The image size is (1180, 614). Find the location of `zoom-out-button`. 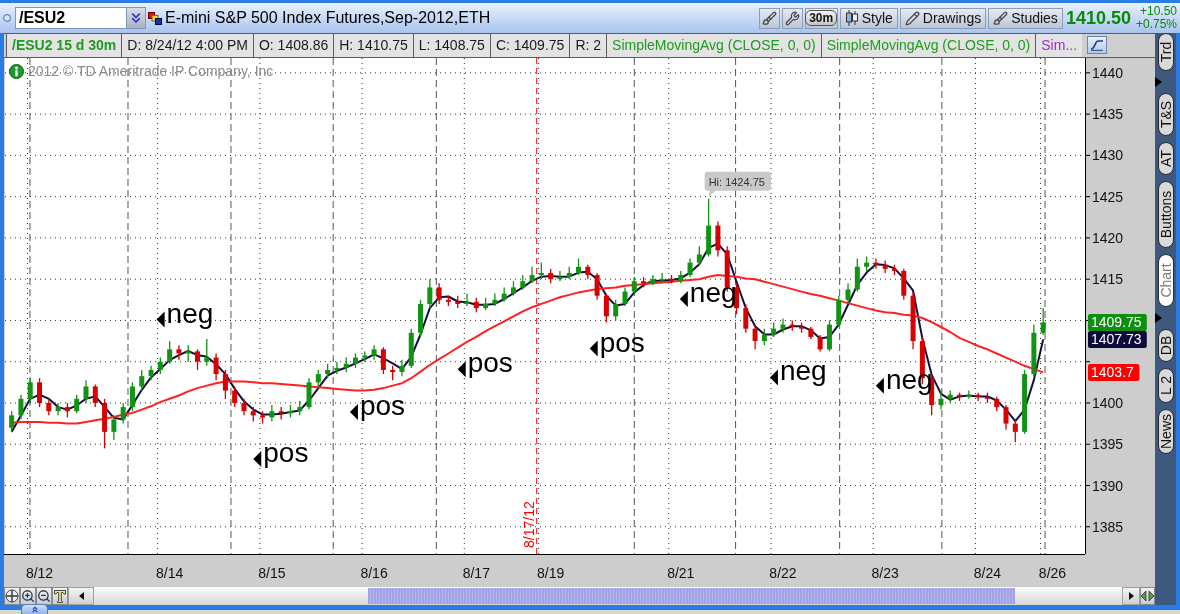

zoom-out-button is located at coordinates (44, 596).